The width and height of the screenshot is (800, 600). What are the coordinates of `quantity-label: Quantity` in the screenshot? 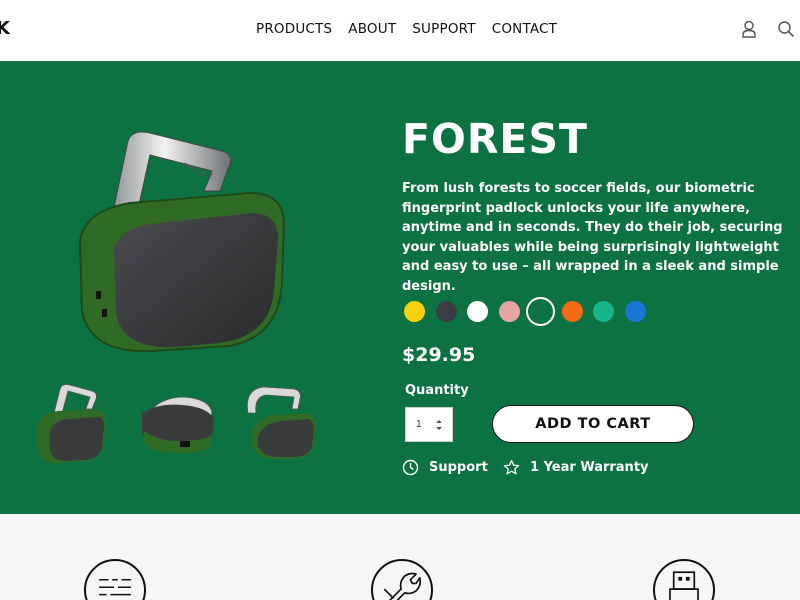 It's located at (437, 390).